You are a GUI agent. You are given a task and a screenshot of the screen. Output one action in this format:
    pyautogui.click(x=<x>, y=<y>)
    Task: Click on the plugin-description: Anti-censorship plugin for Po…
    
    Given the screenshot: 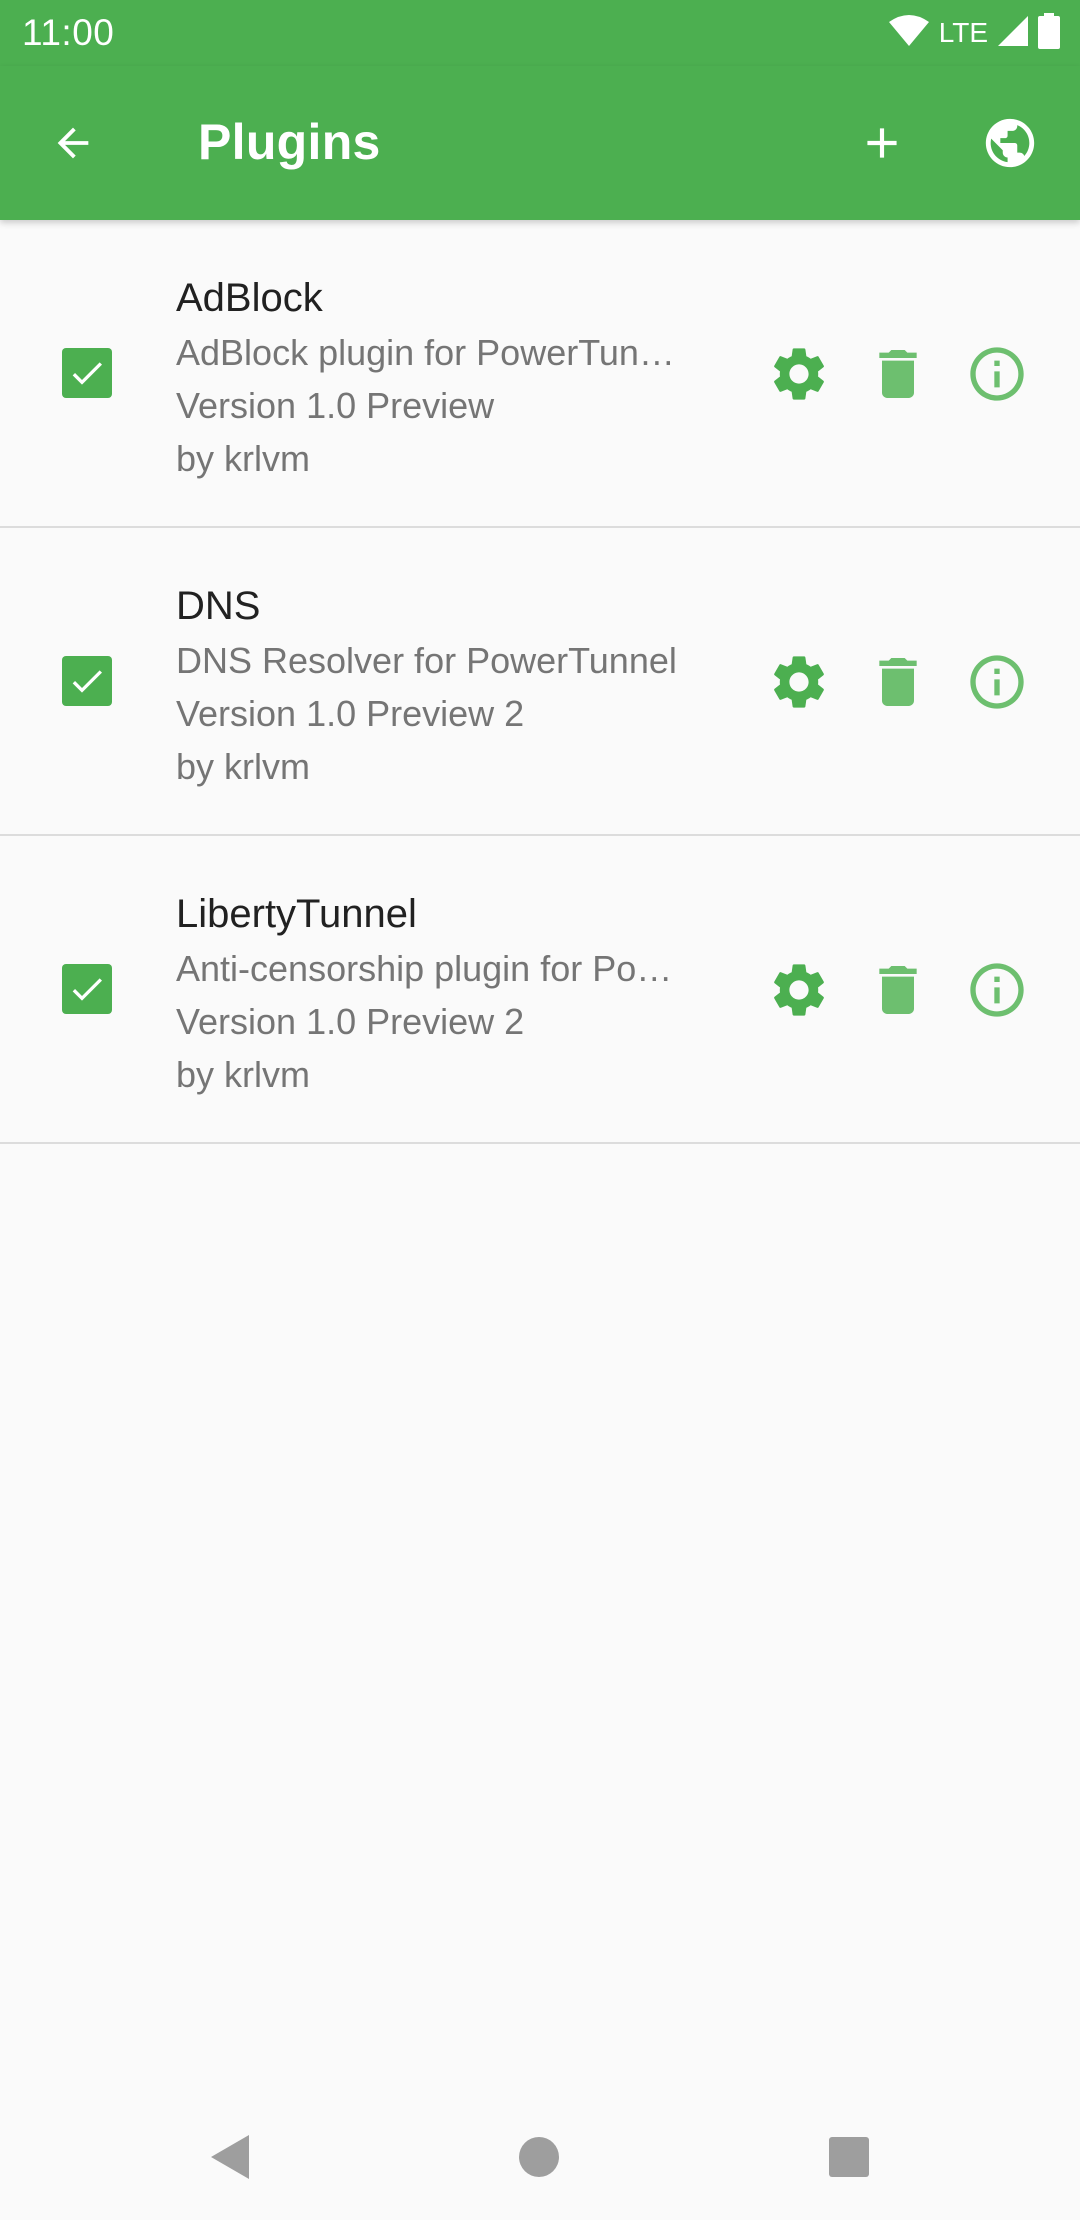 What is the action you would take?
    pyautogui.click(x=424, y=968)
    